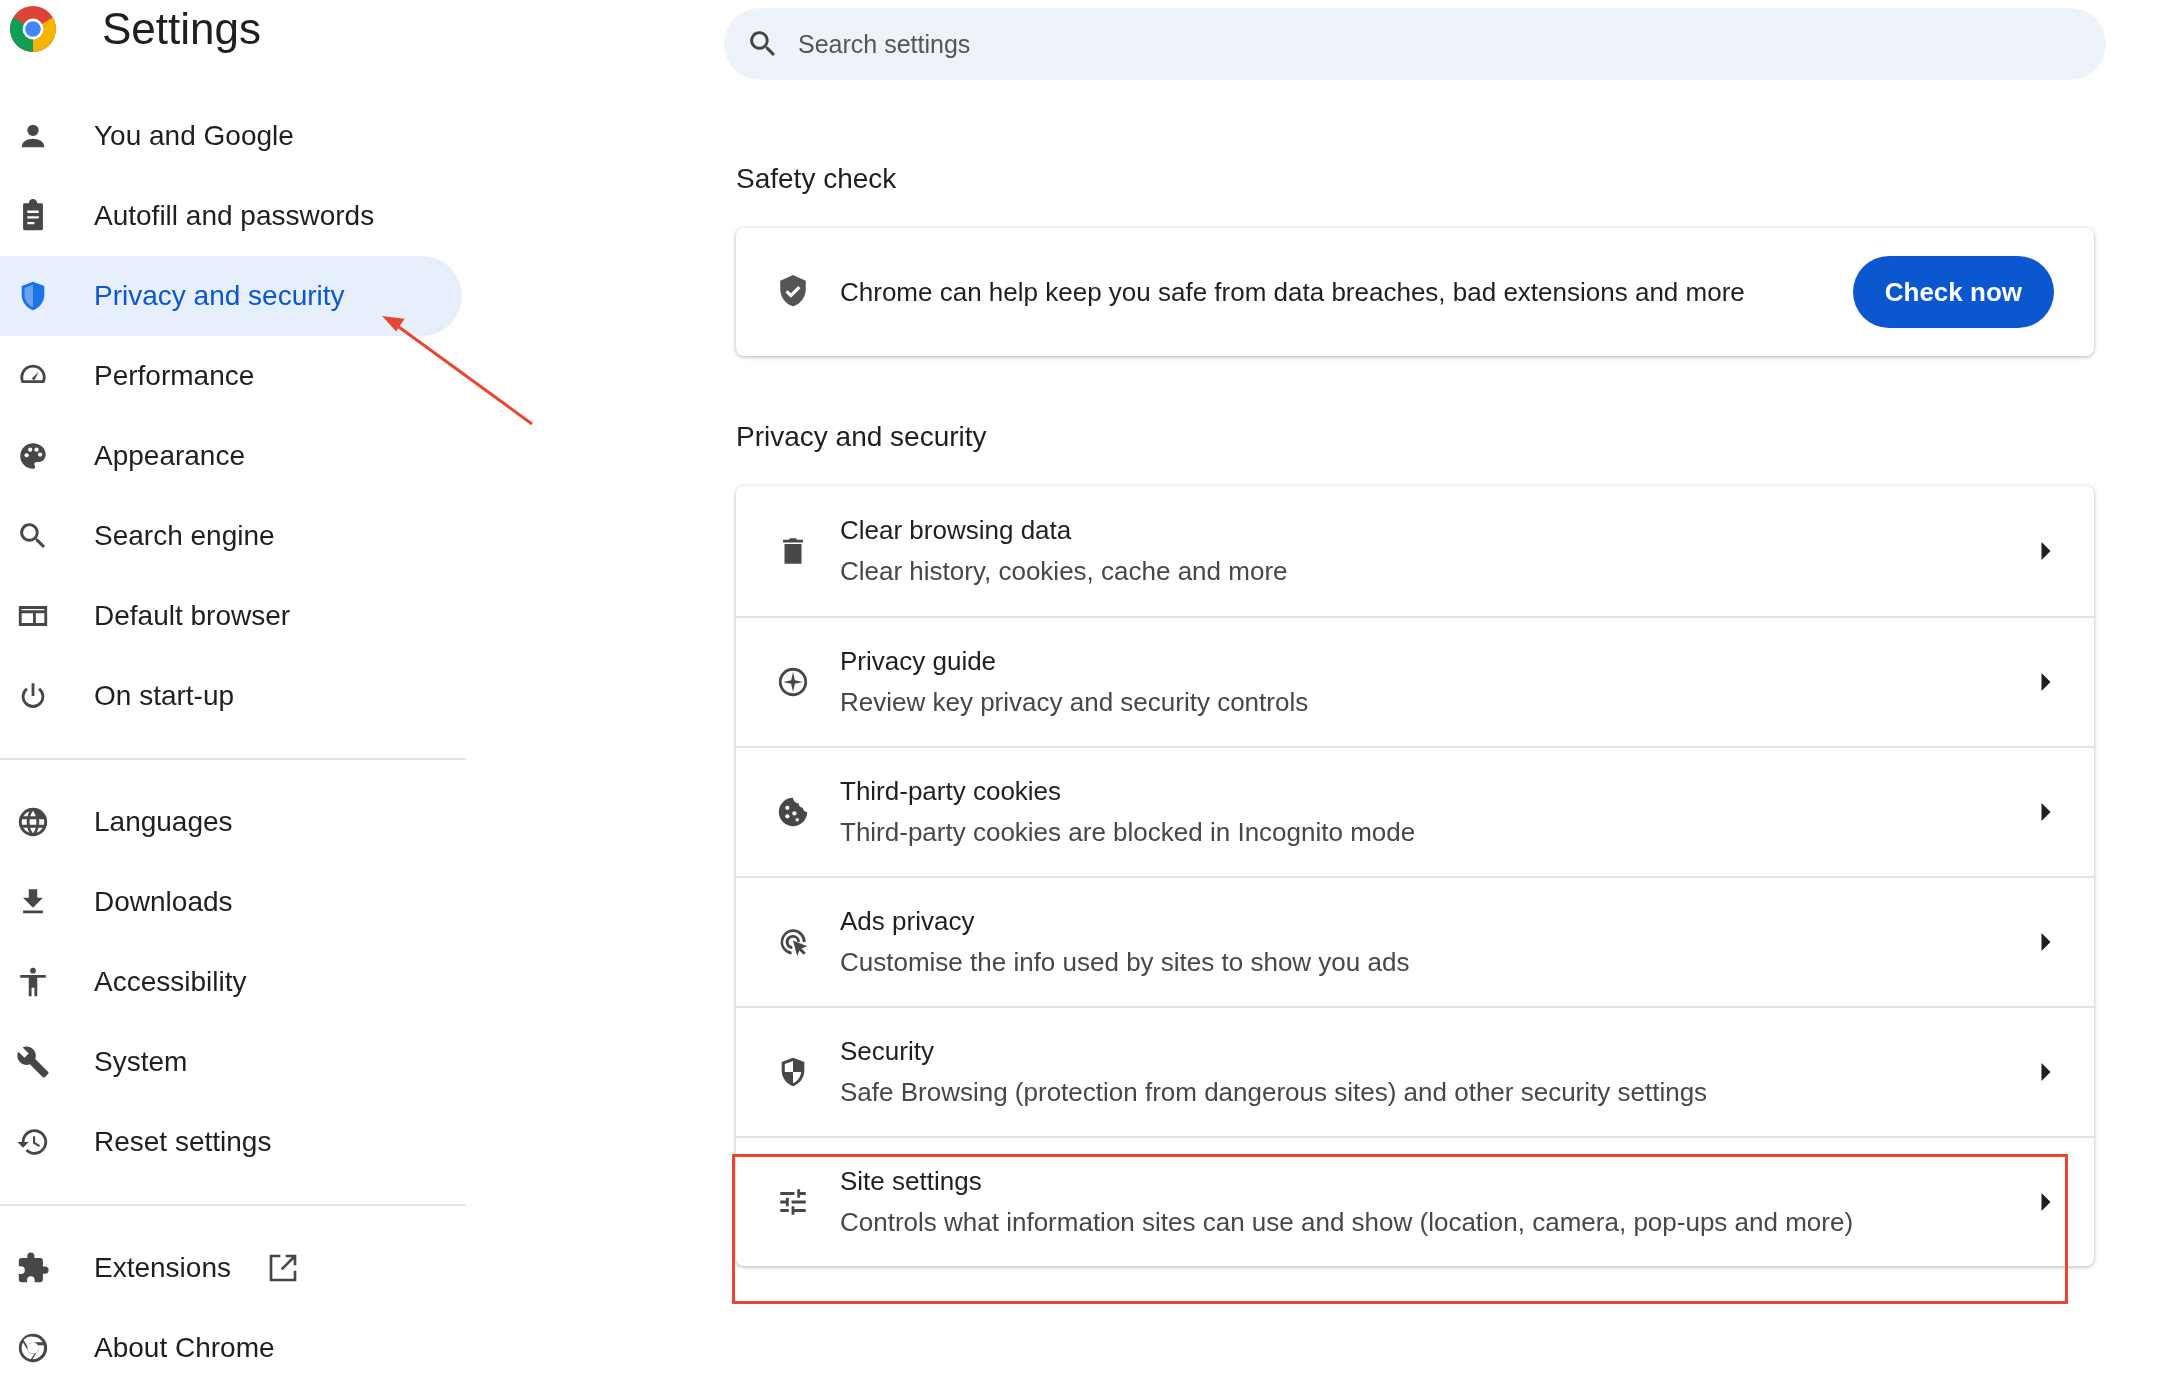 The width and height of the screenshot is (2160, 1386). Describe the element at coordinates (1415, 1201) in the screenshot. I see `settings-row: Site settings Controls what information sites can use and show (location, camera, pop-ups and more)` at that location.